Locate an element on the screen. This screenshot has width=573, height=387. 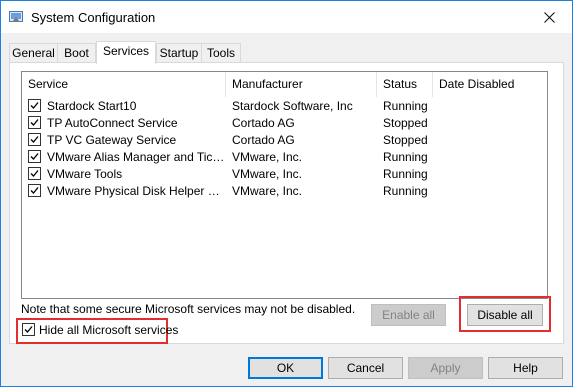
ok-button: OK is located at coordinates (285, 368).